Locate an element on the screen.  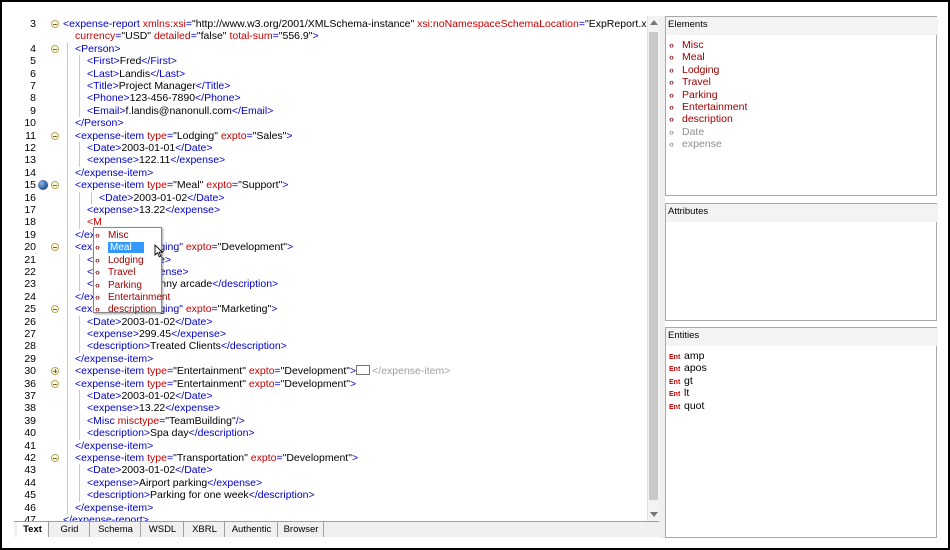
expand-fold-icon is located at coordinates (55, 371).